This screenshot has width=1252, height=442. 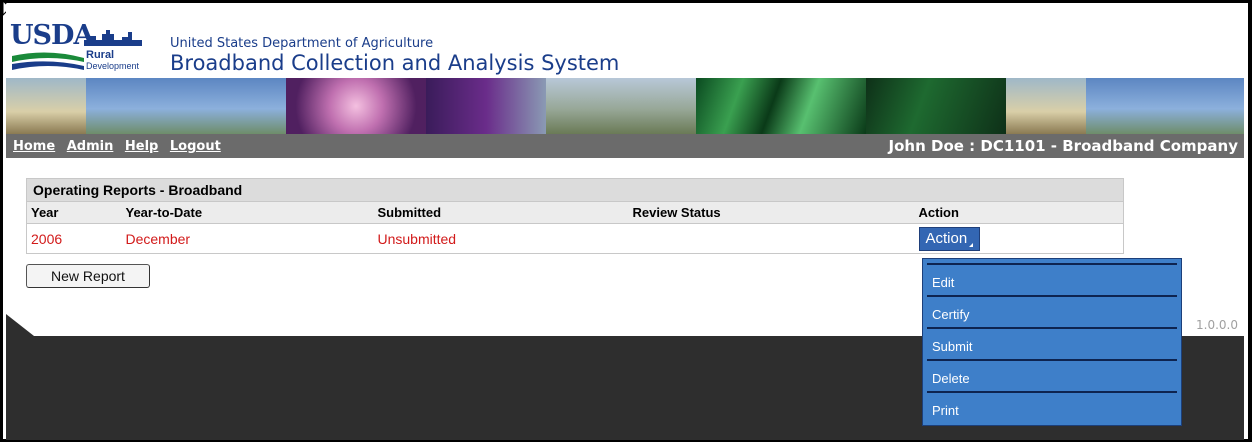 What do you see at coordinates (575, 190) in the screenshot?
I see `table-title: Operating Reports - Broadband` at bounding box center [575, 190].